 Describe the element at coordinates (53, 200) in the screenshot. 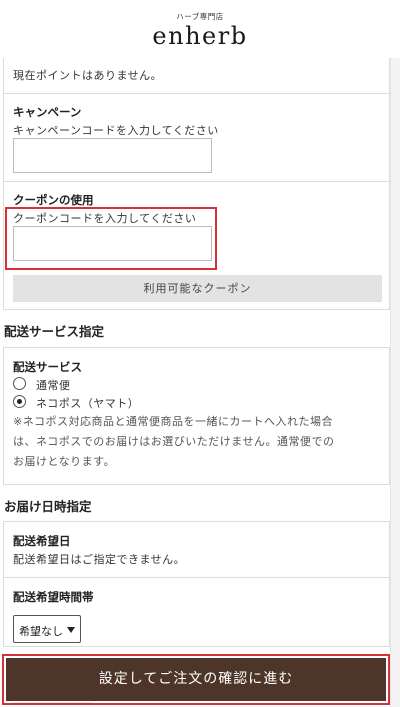

I see `coupon-title: クーポンの使用` at that location.